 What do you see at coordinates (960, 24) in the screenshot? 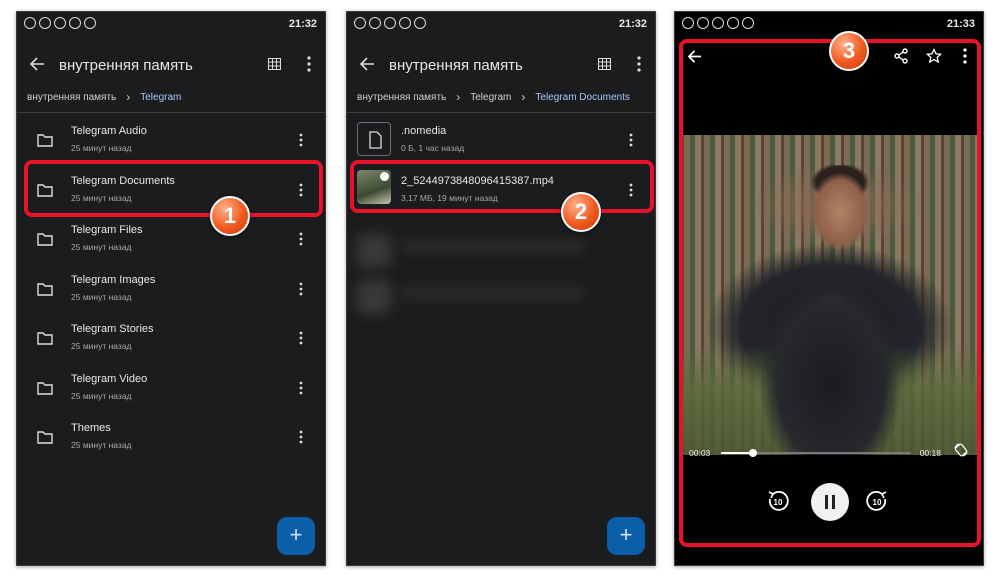
I see `clock: 21:33` at bounding box center [960, 24].